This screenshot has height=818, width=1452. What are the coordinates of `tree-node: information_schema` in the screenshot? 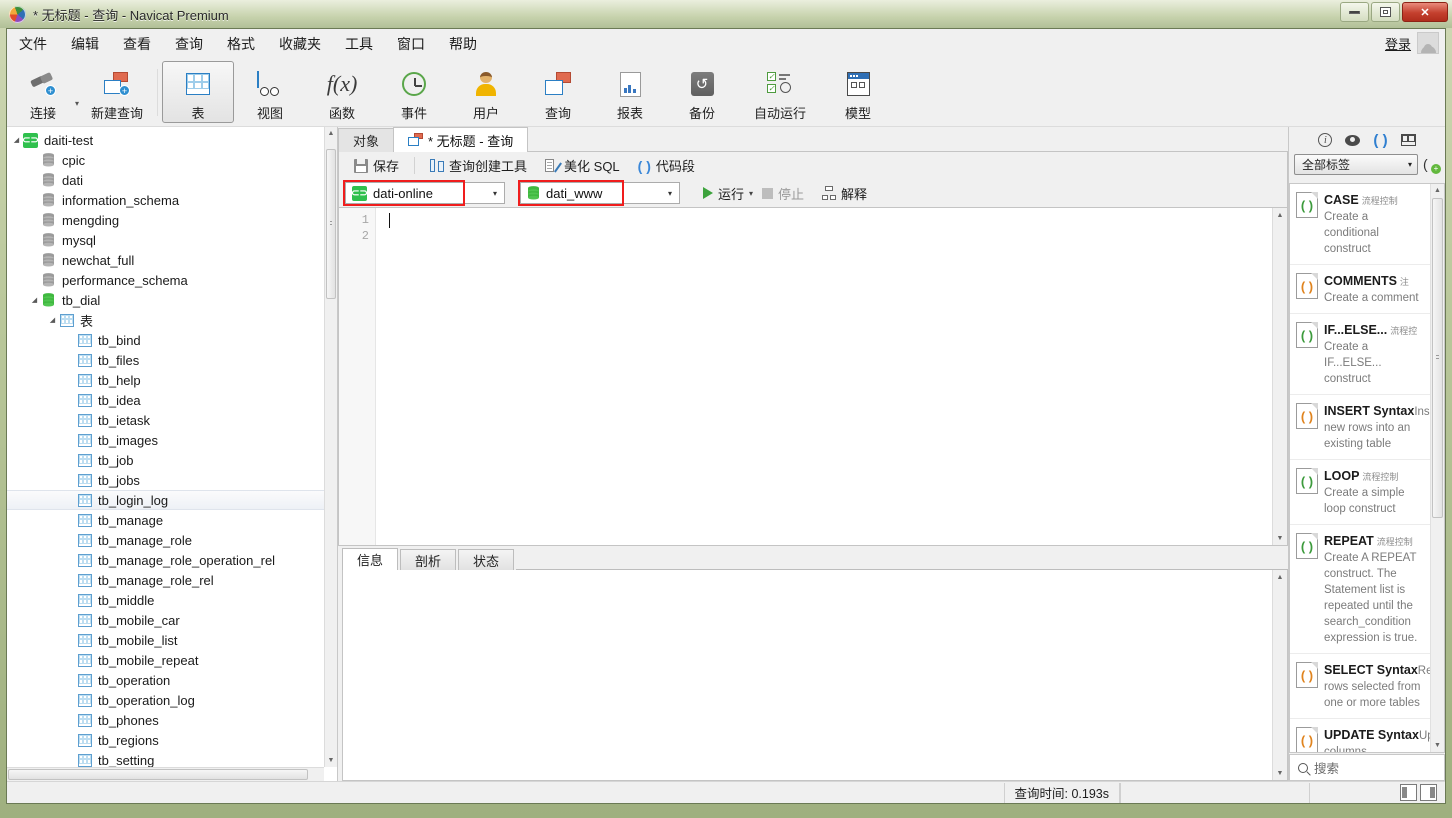 It's located at (165, 200).